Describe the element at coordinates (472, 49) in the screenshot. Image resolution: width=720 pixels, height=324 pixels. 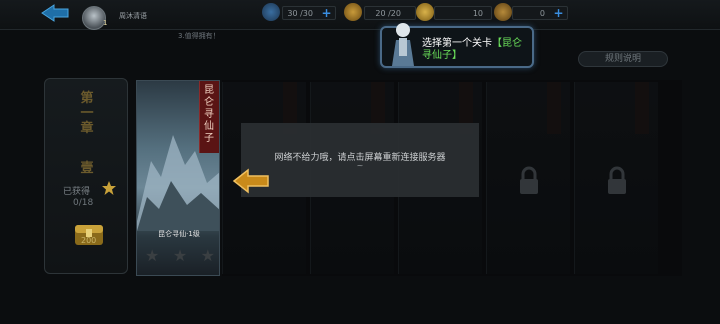
I see `guide-text: 选择第一个关卡【昆仑寻仙子】` at that location.